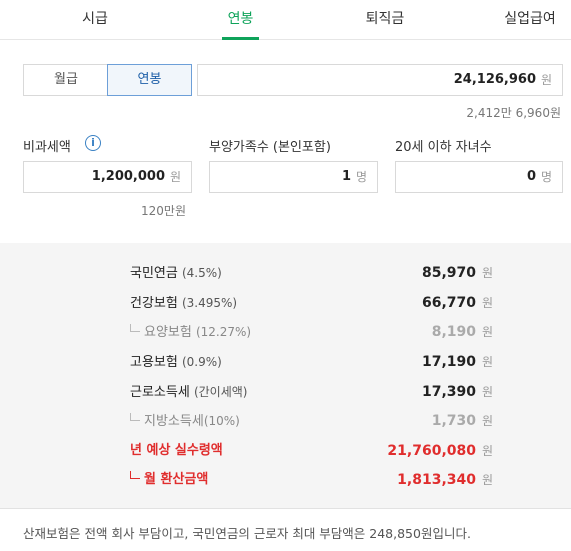 Image resolution: width=571 pixels, height=551 pixels. I want to click on result-value: 17,190, so click(448, 362).